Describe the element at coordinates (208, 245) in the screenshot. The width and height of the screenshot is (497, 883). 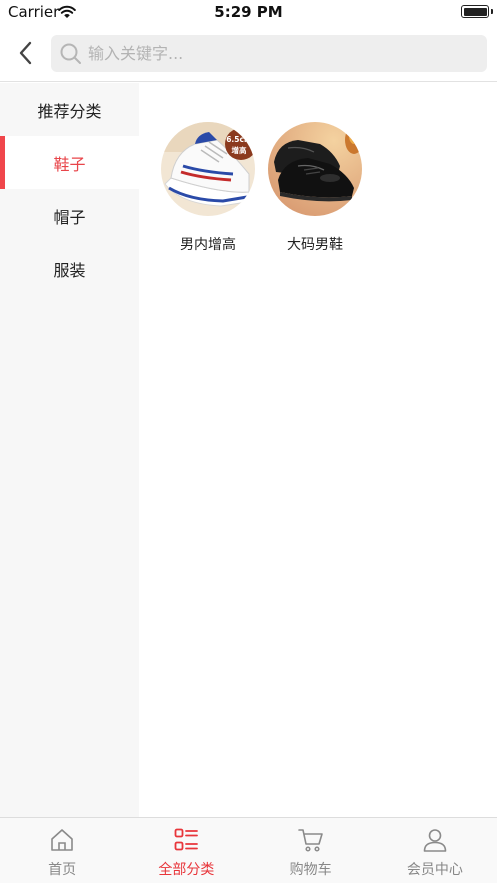
I see `product-name: 男内增高` at that location.